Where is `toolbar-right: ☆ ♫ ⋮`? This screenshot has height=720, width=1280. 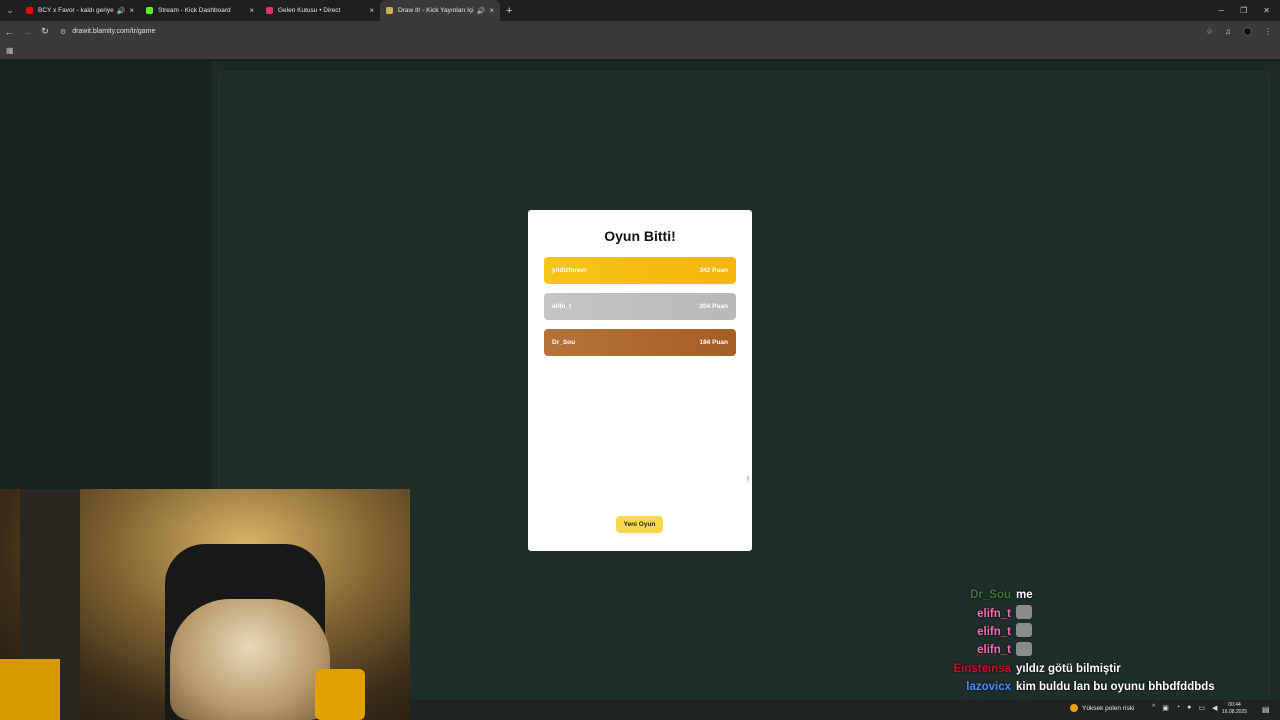
toolbar-right: ☆ ♫ ⋮ is located at coordinates (1239, 31).